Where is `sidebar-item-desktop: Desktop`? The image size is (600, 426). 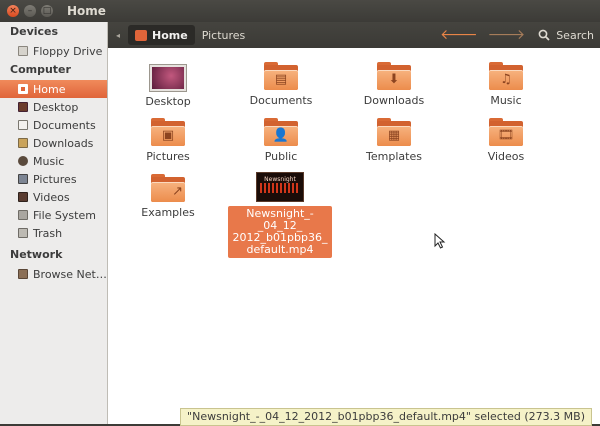 sidebar-item-desktop: Desktop is located at coordinates (53, 107).